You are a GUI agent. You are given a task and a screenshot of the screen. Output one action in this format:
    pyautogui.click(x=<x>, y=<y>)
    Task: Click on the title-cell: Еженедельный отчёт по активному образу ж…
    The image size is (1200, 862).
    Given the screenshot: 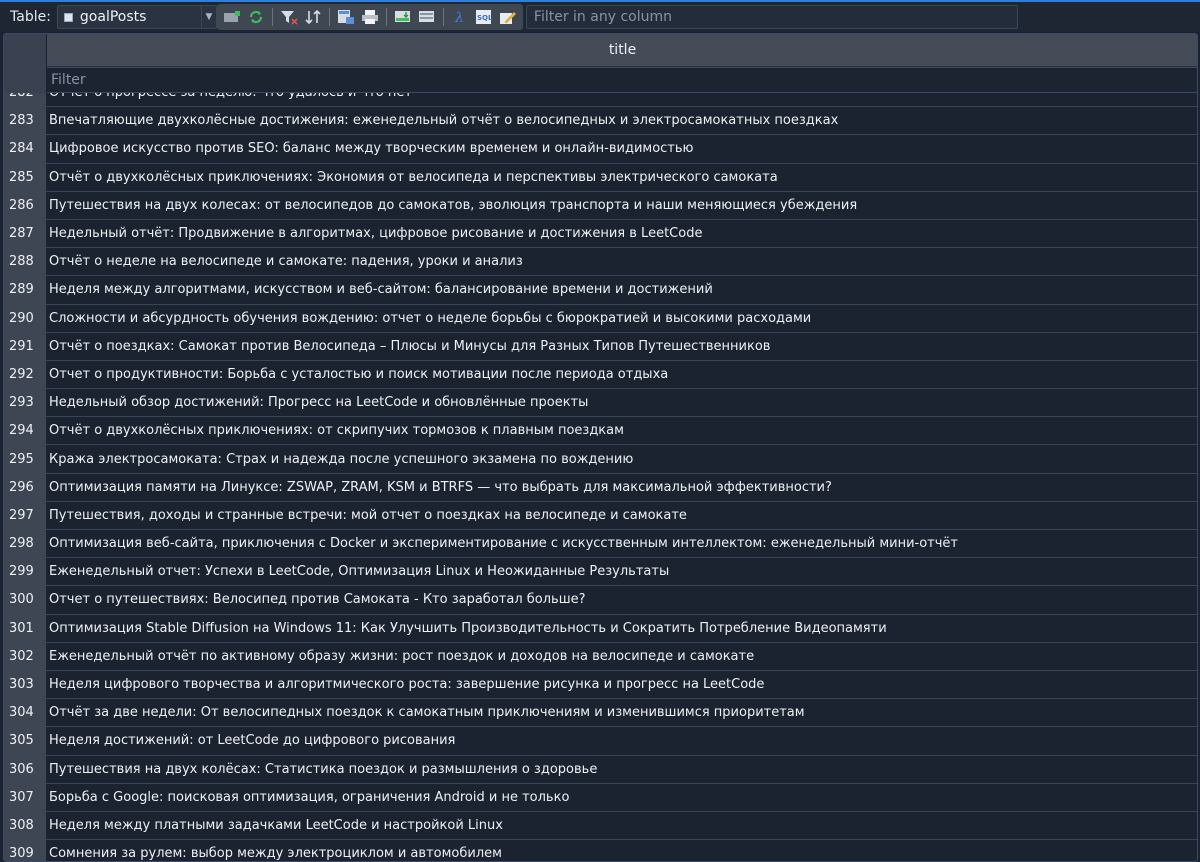 What is the action you would take?
    pyautogui.click(x=623, y=656)
    